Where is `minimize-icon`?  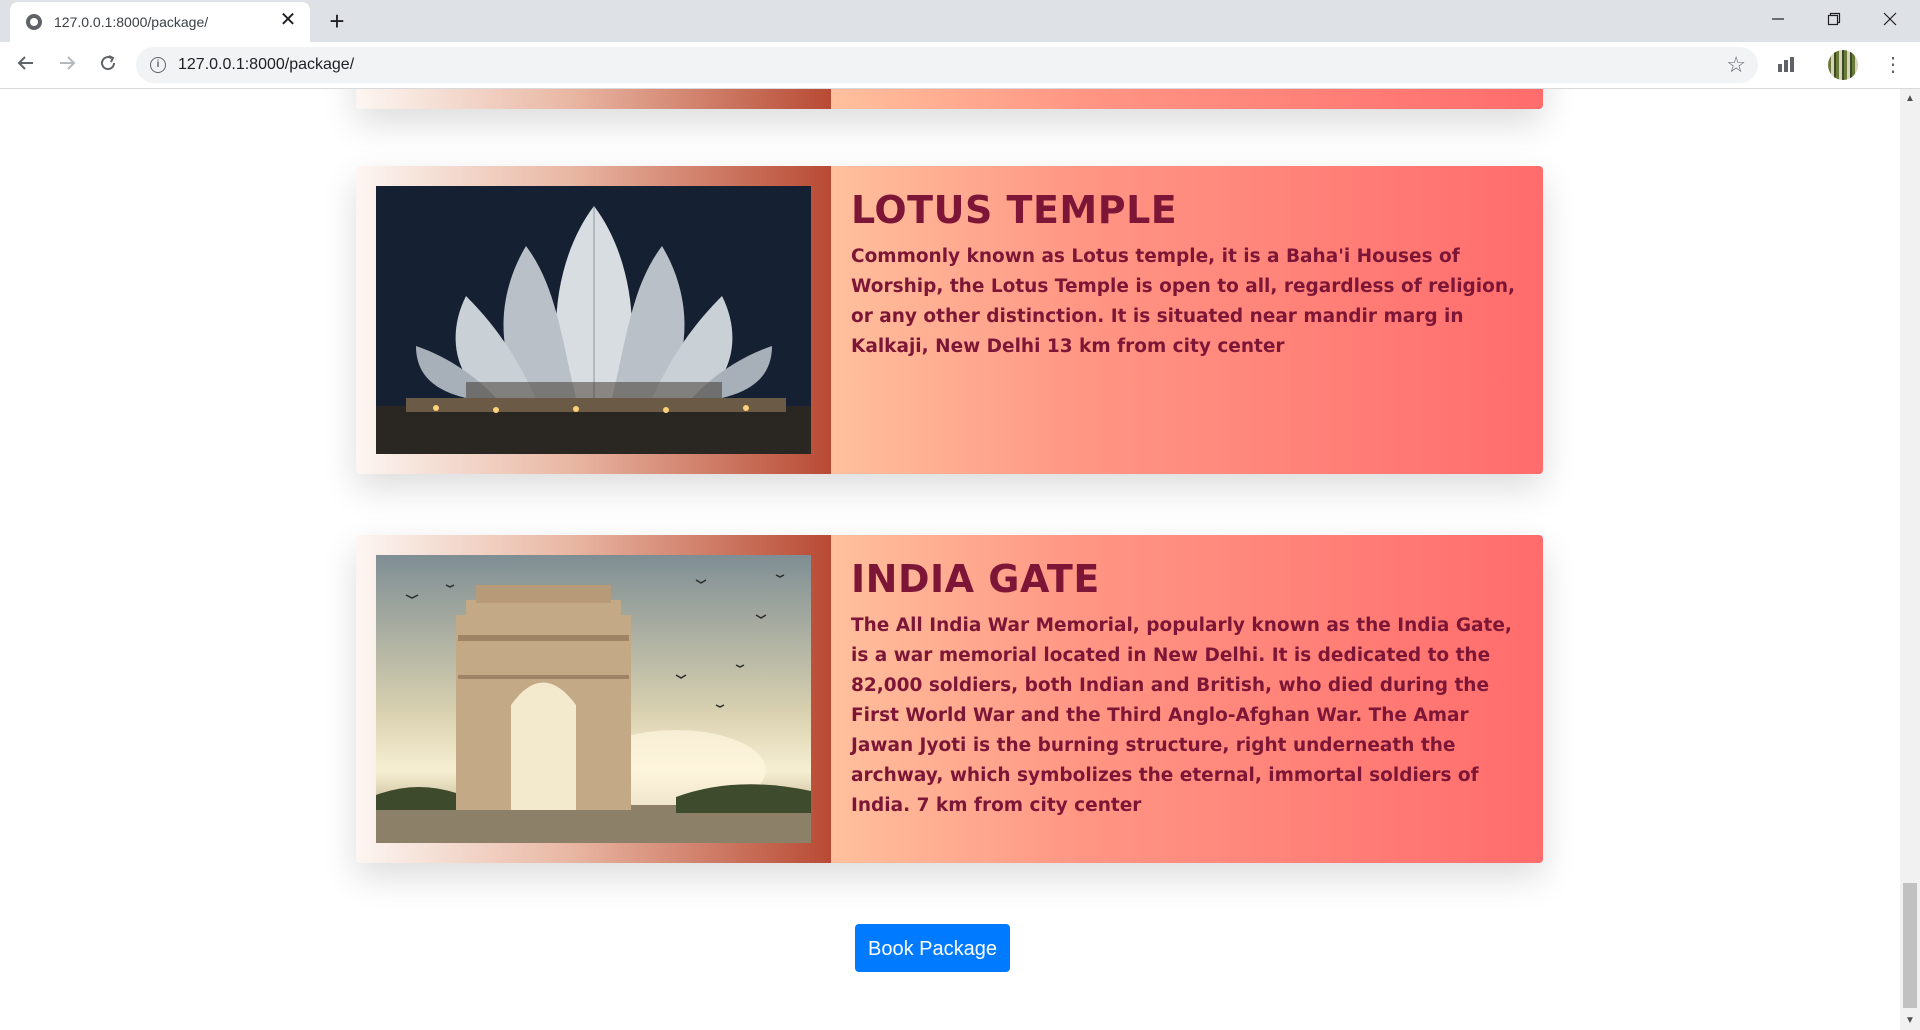 minimize-icon is located at coordinates (1778, 20).